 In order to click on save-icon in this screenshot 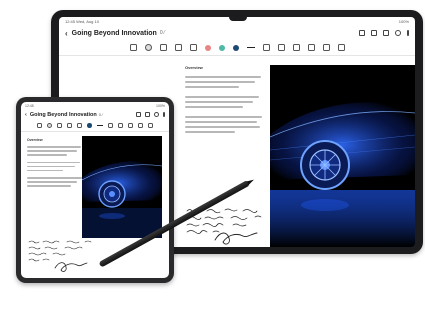, I will do `click(386, 33)`.